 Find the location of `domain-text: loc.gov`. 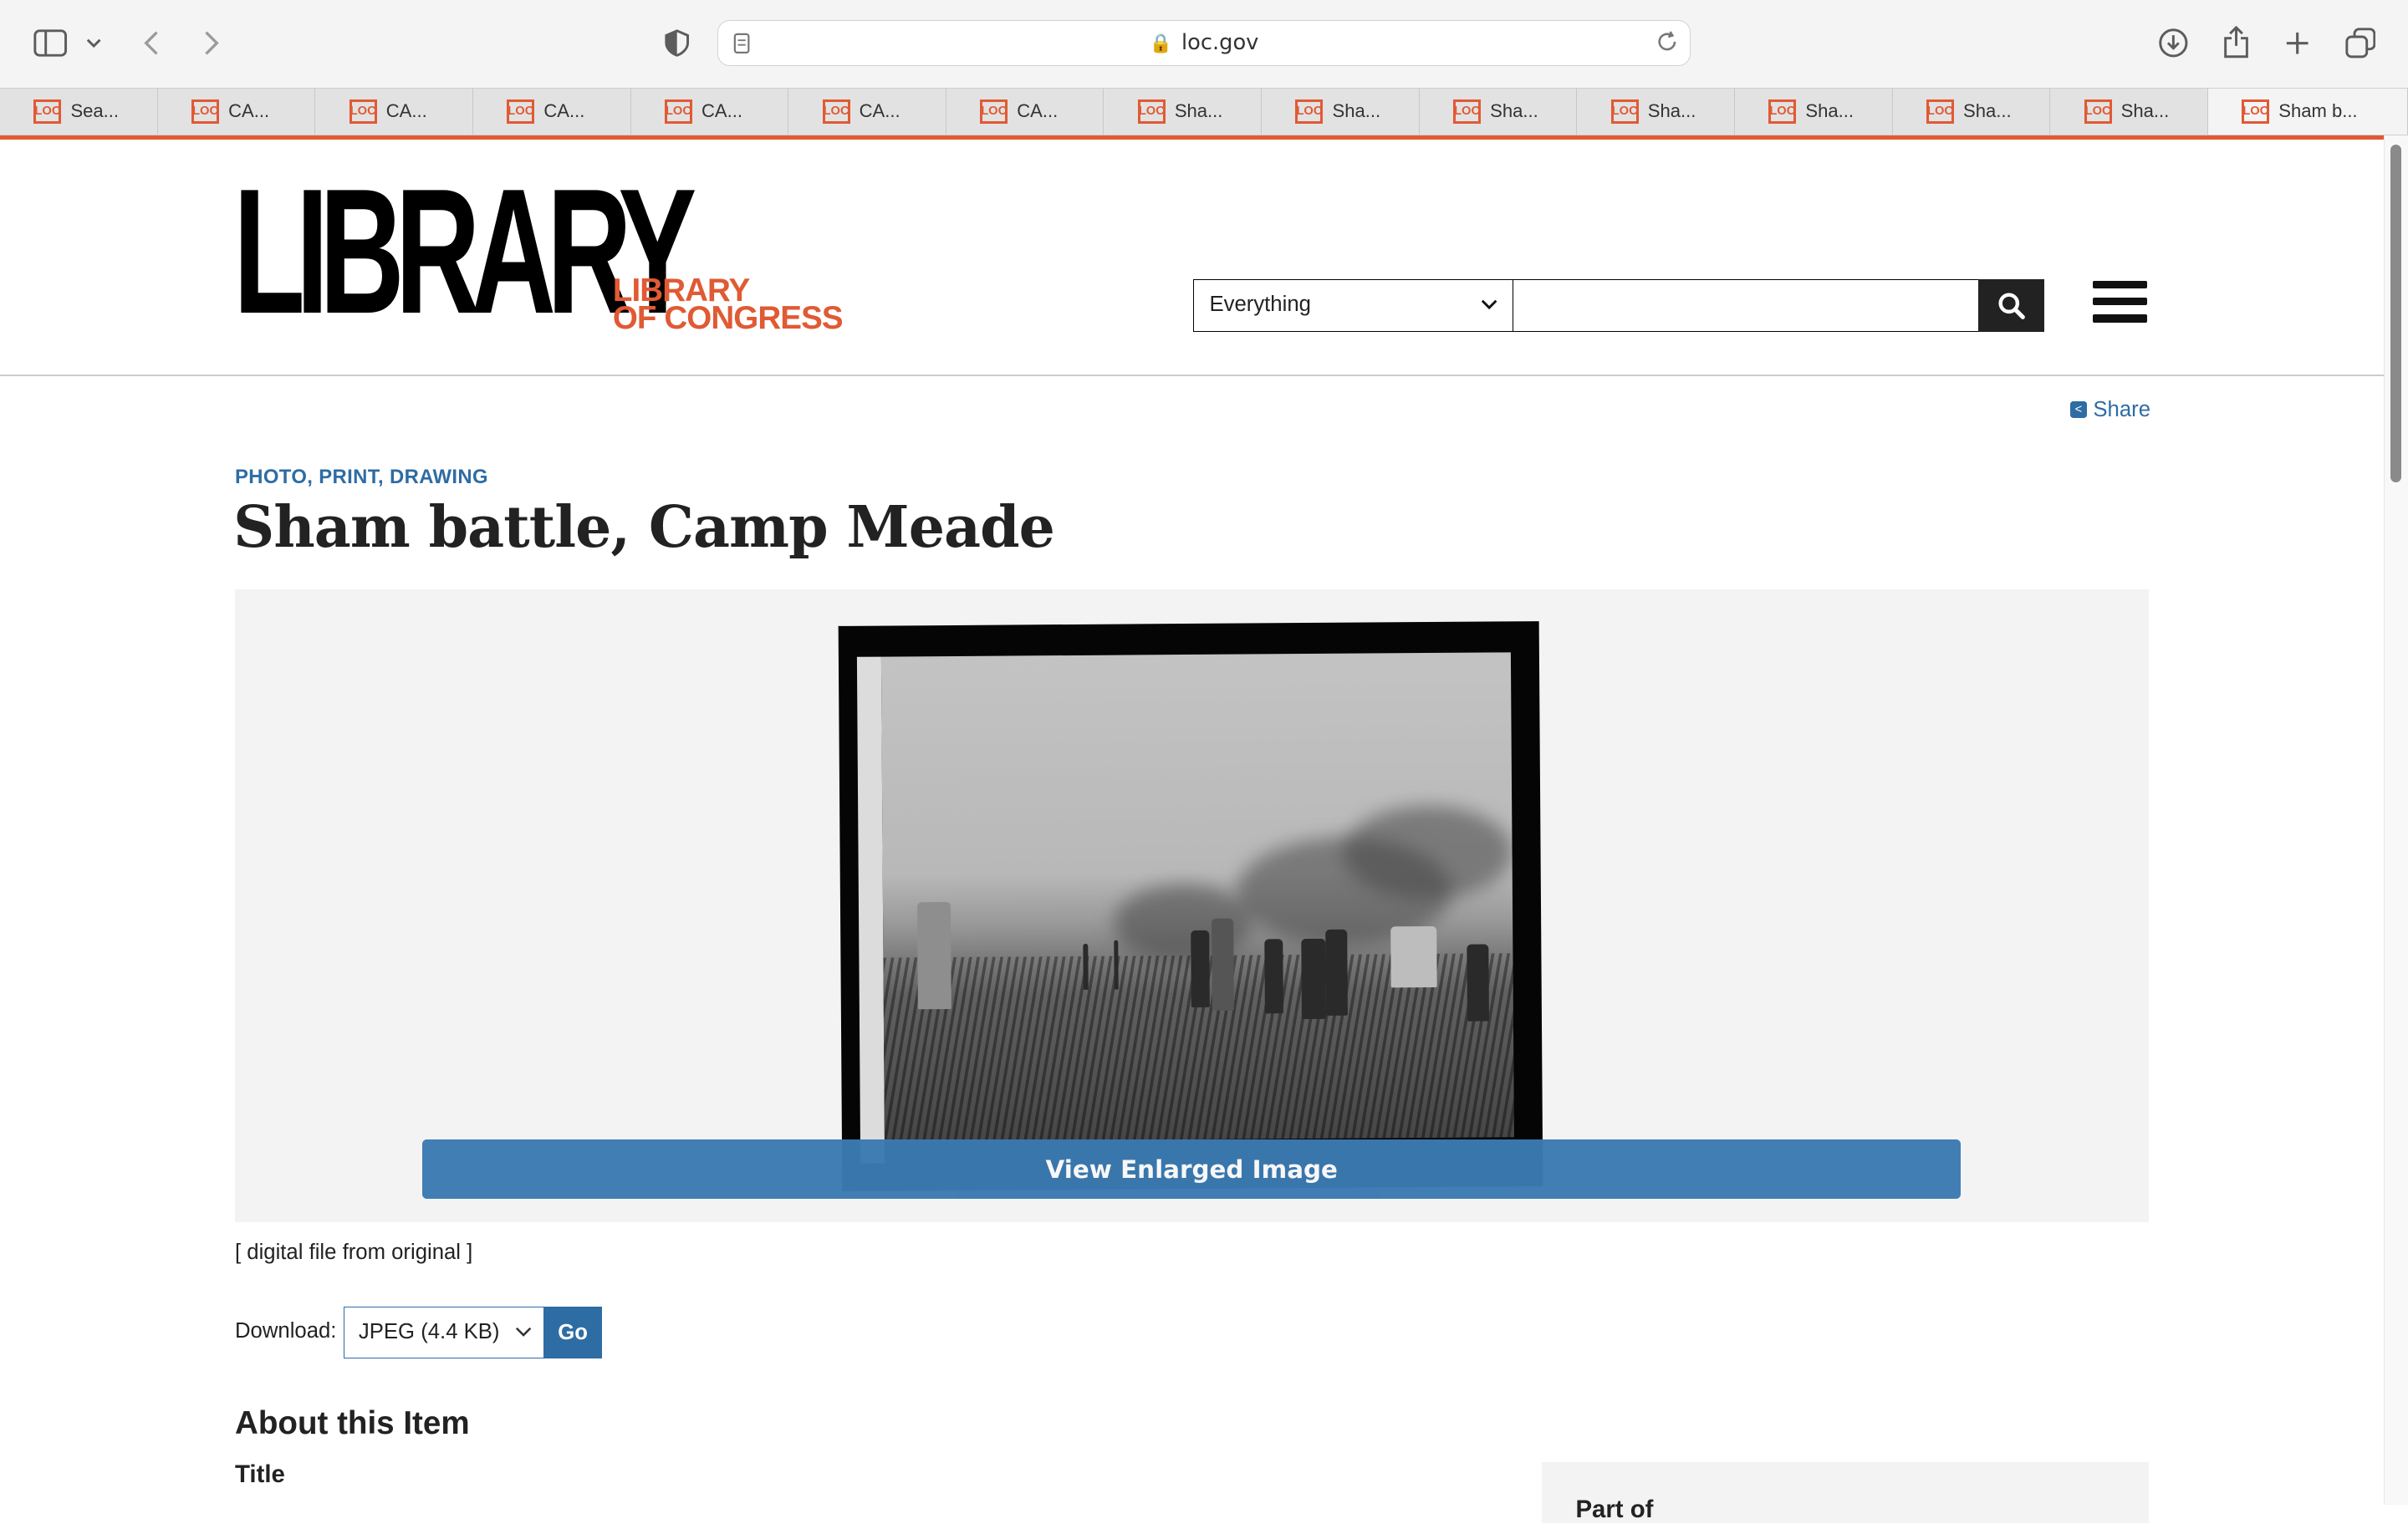

domain-text: loc.gov is located at coordinates (1220, 42).